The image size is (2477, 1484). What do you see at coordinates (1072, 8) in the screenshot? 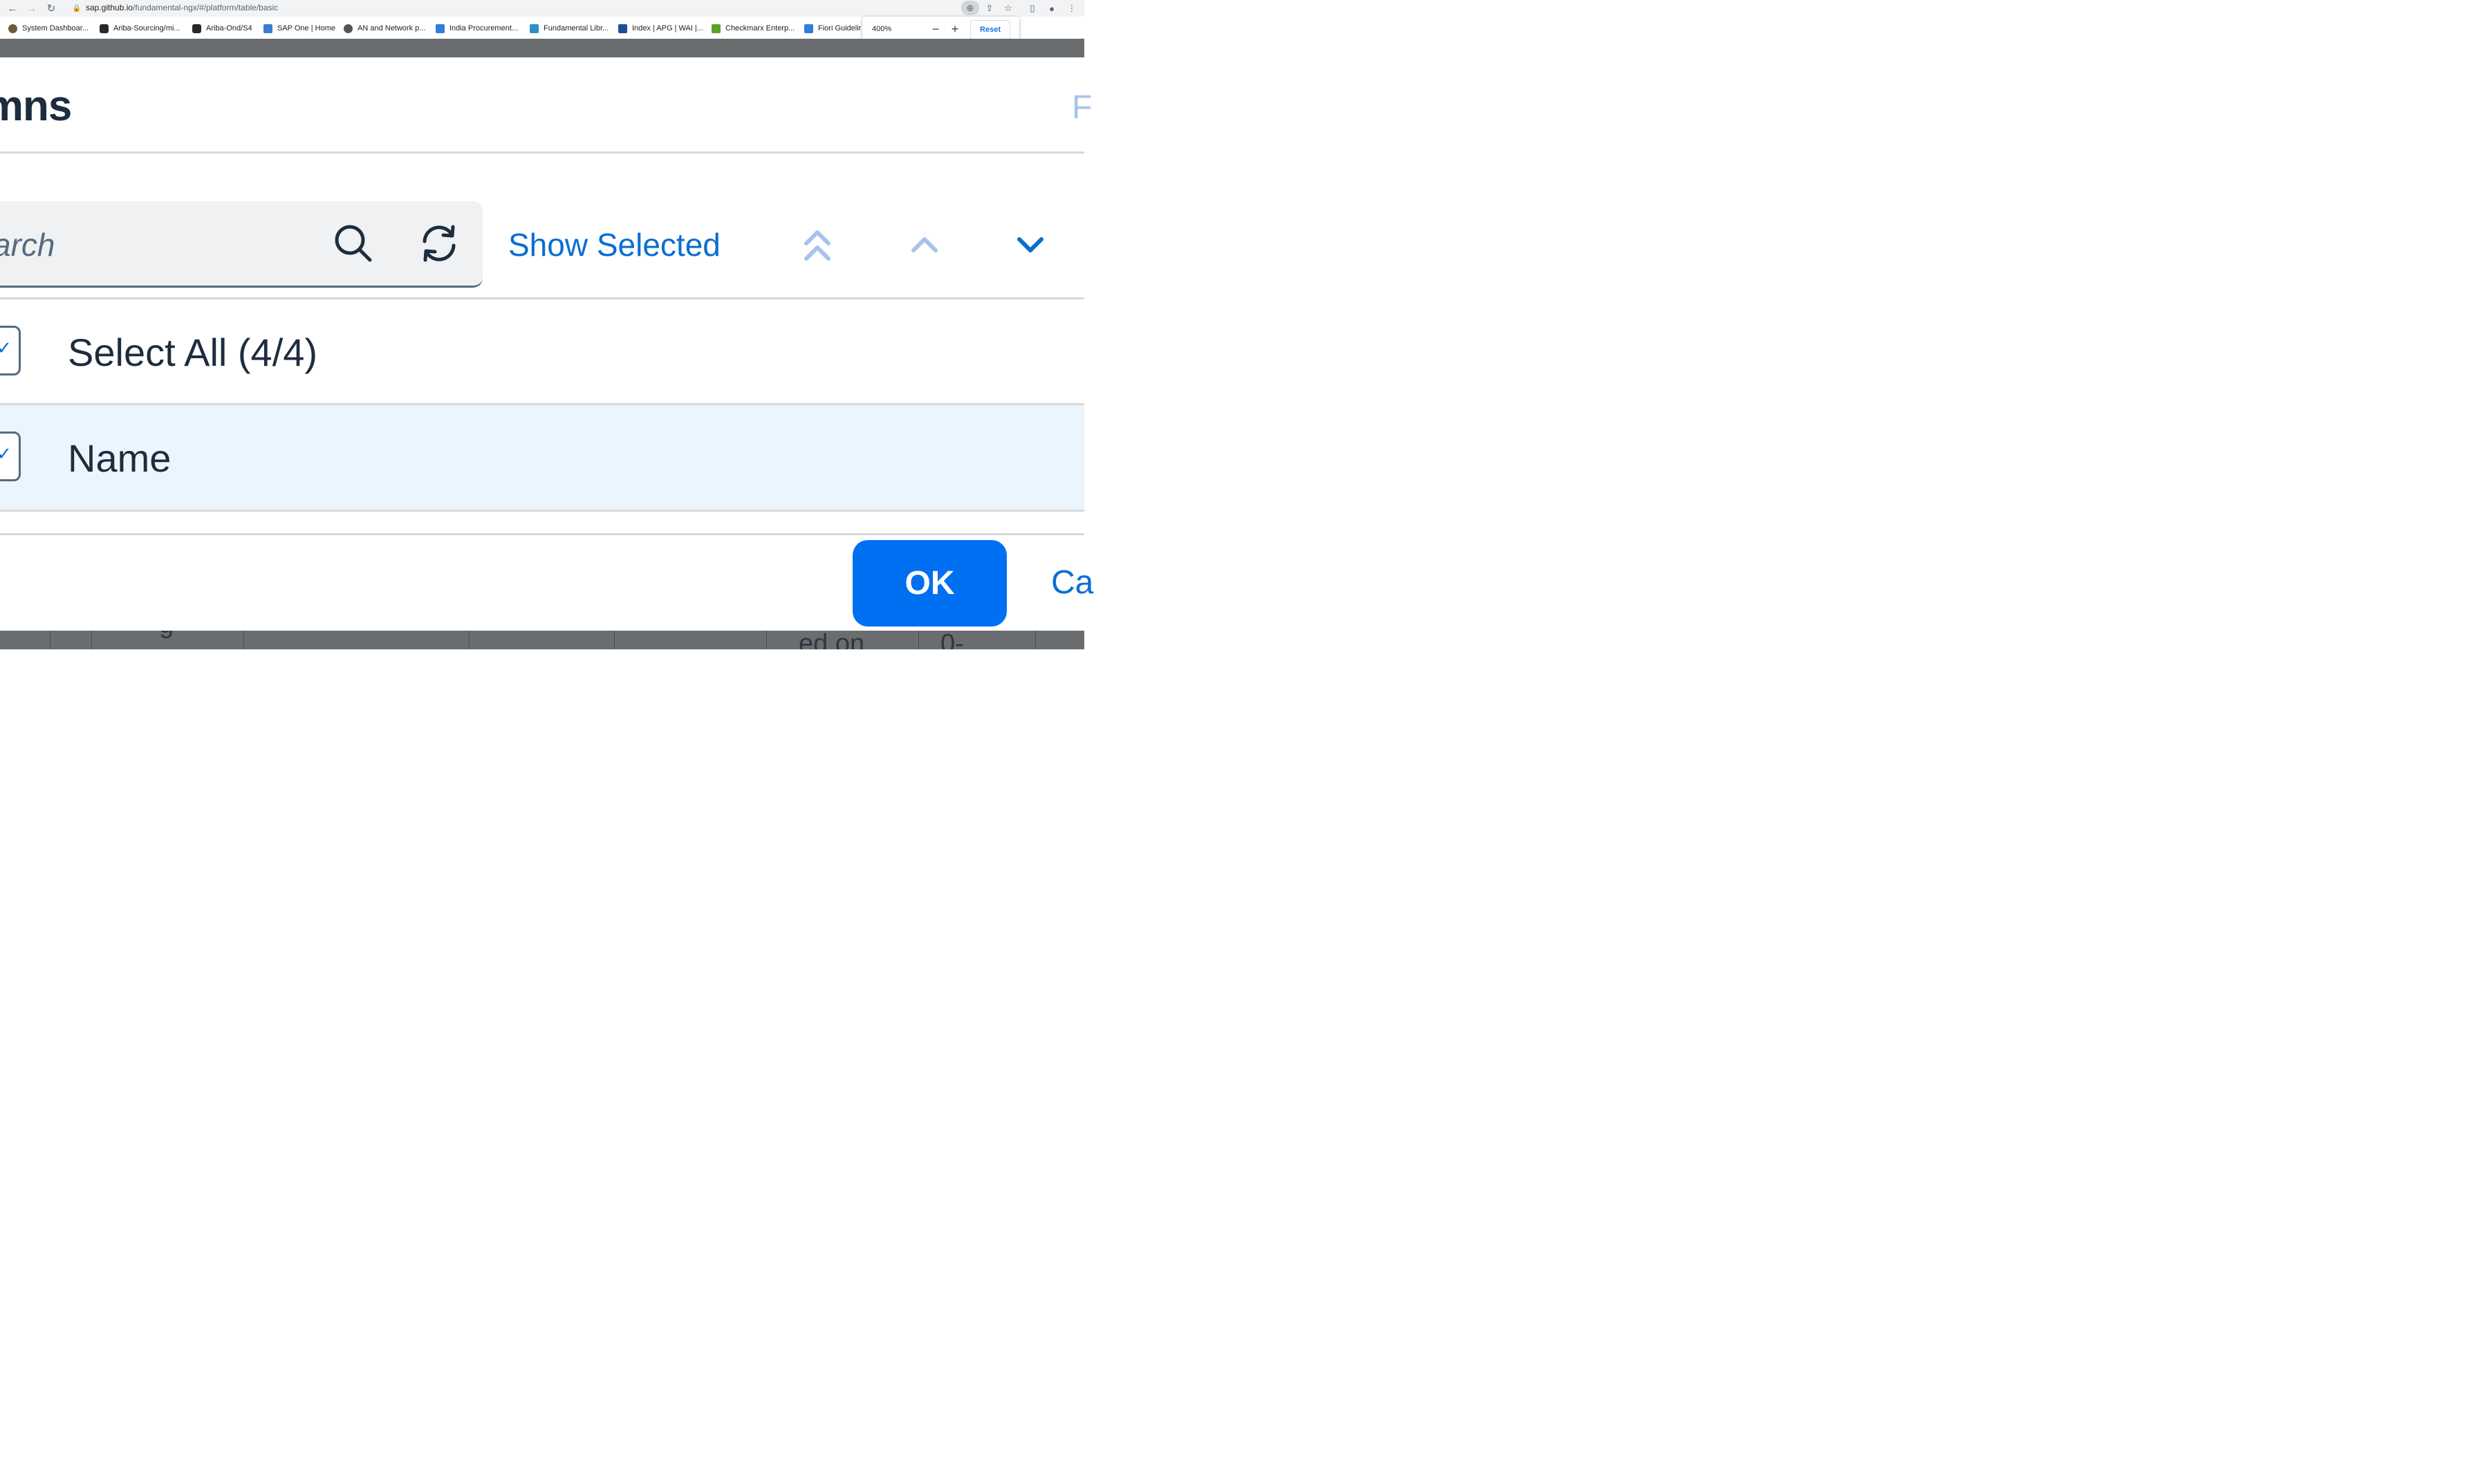
I see `menu-icon: ⋮` at bounding box center [1072, 8].